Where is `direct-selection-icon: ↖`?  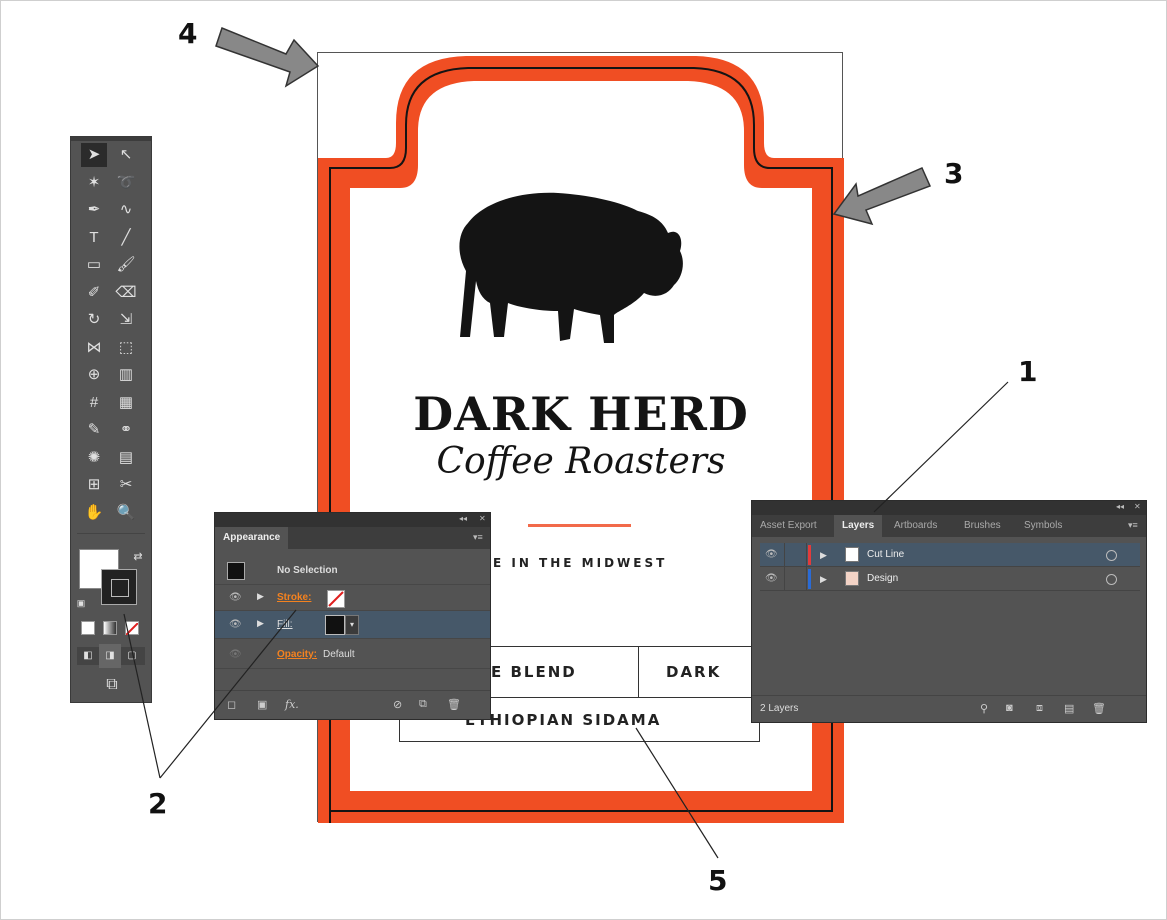
direct-selection-icon: ↖ is located at coordinates (126, 155).